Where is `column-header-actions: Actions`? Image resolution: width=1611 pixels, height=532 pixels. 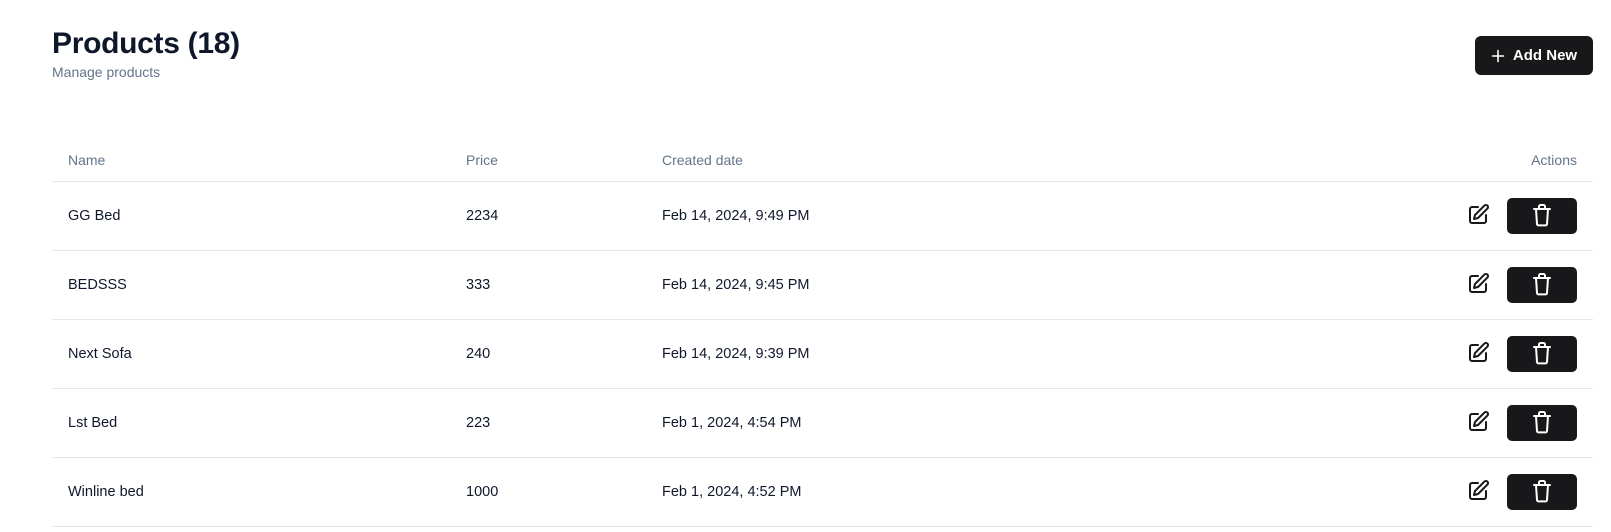 column-header-actions: Actions is located at coordinates (1477, 160).